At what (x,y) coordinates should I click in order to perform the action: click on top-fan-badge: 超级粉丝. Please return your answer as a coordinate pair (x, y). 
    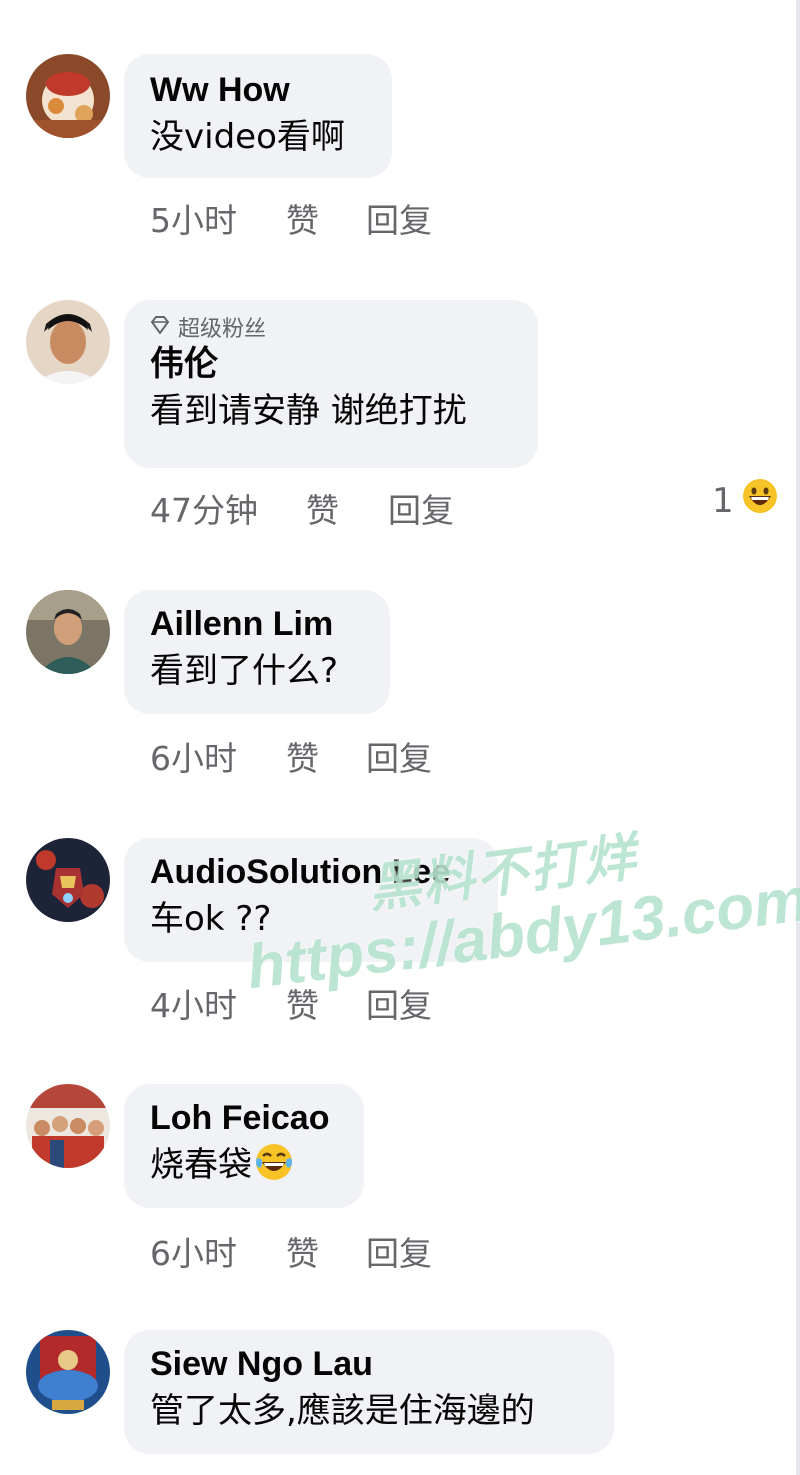
    Looking at the image, I should click on (331, 327).